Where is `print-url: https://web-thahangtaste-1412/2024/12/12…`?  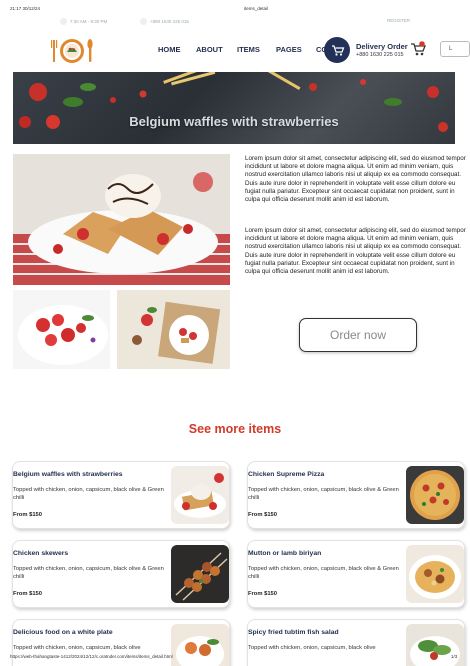 print-url: https://web-thahangtaste-1412/2024/12/12… is located at coordinates (91, 656).